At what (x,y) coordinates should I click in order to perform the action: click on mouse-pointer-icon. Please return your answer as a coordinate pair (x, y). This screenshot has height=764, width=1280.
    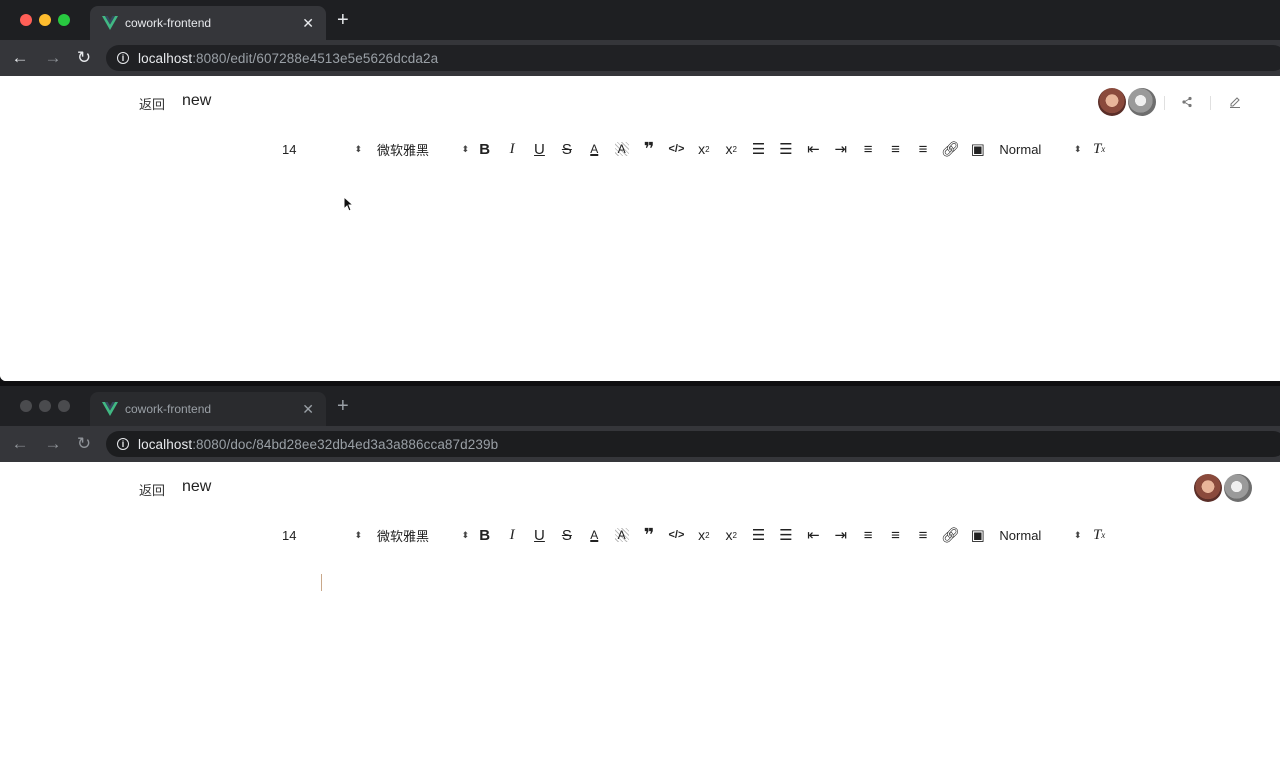
    Looking at the image, I should click on (348, 204).